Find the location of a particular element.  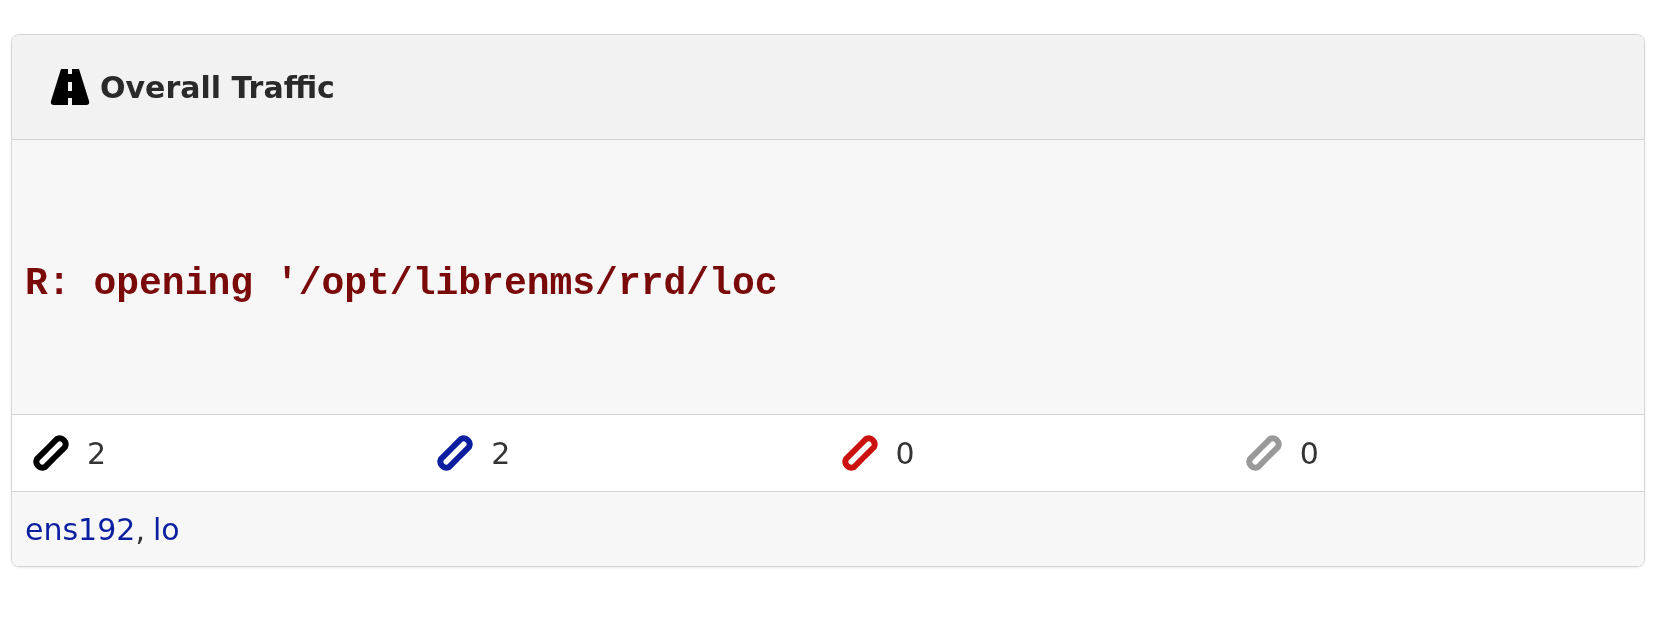

interface-link: lo is located at coordinates (166, 529).